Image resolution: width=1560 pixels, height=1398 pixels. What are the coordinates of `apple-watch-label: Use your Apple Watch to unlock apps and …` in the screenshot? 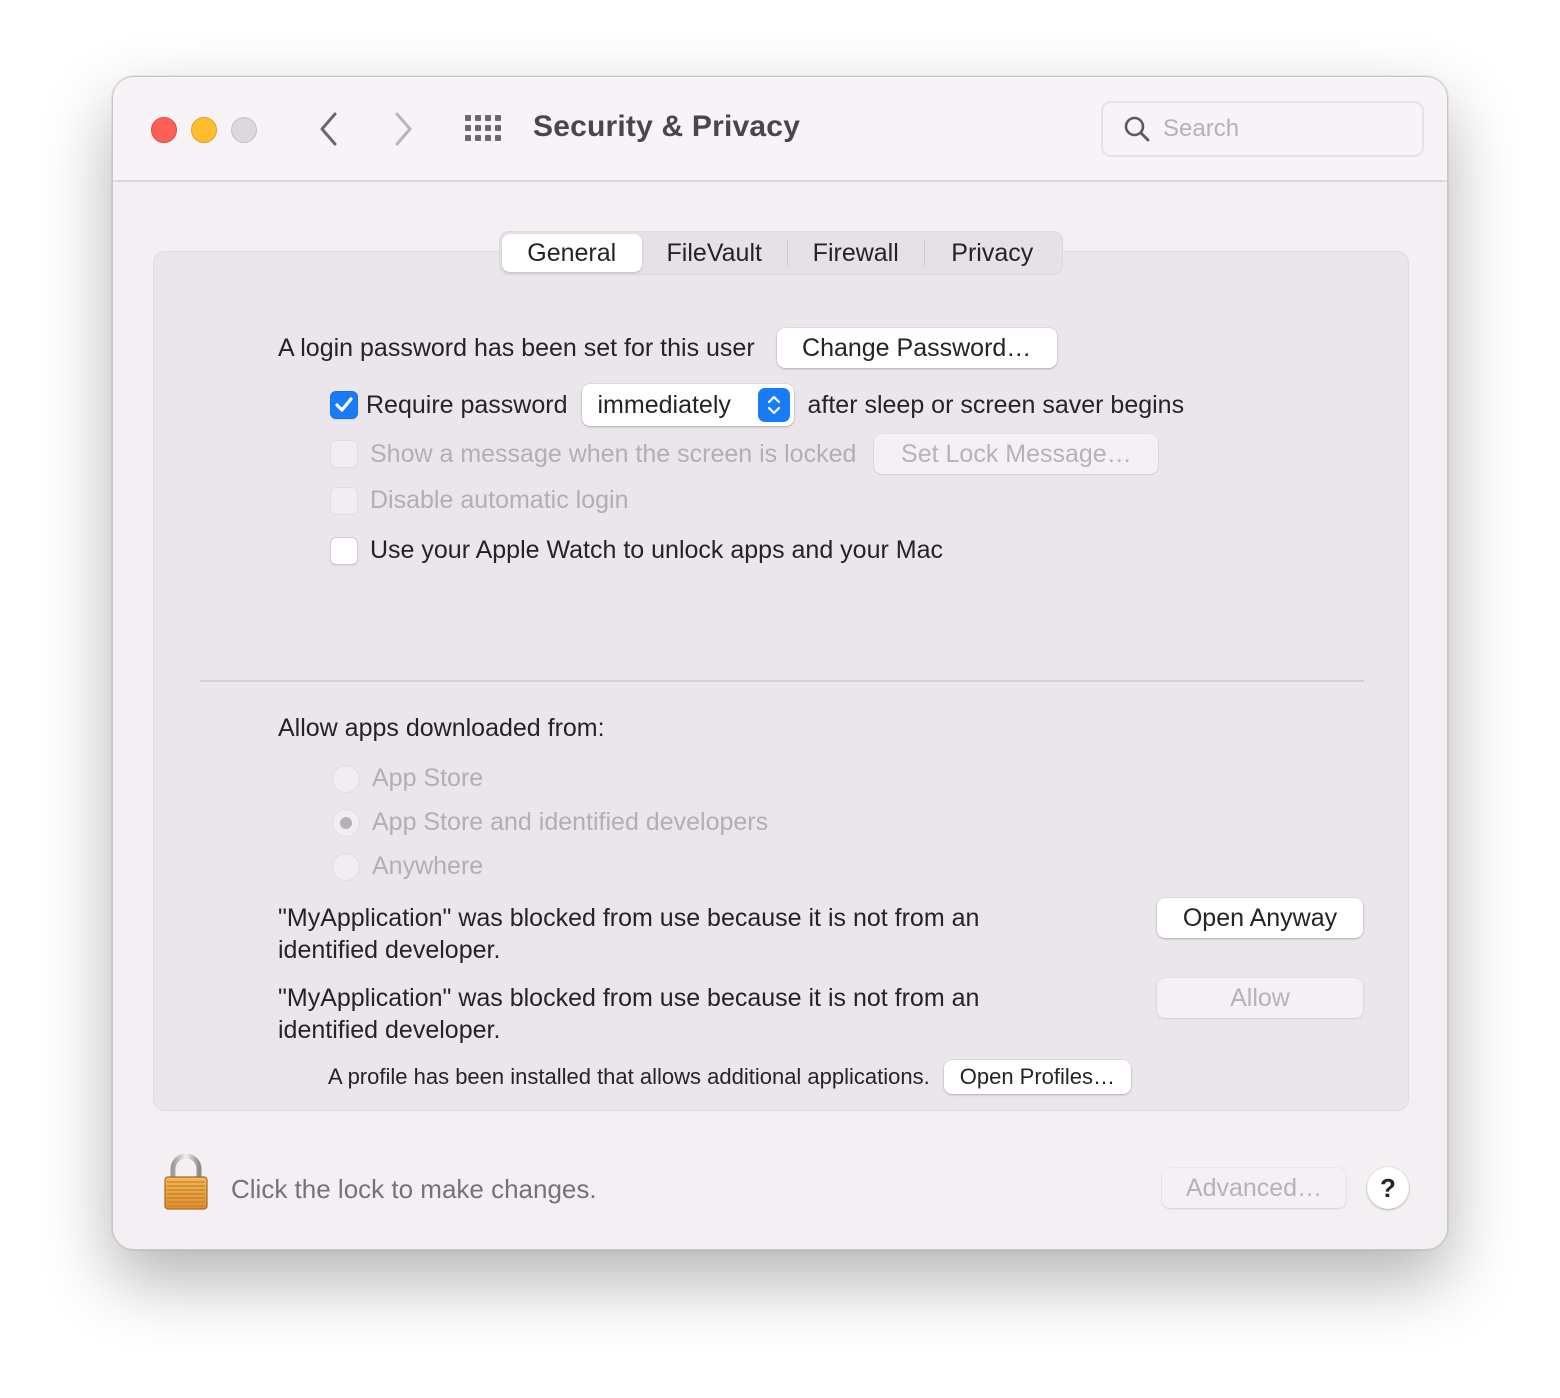 It's located at (656, 550).